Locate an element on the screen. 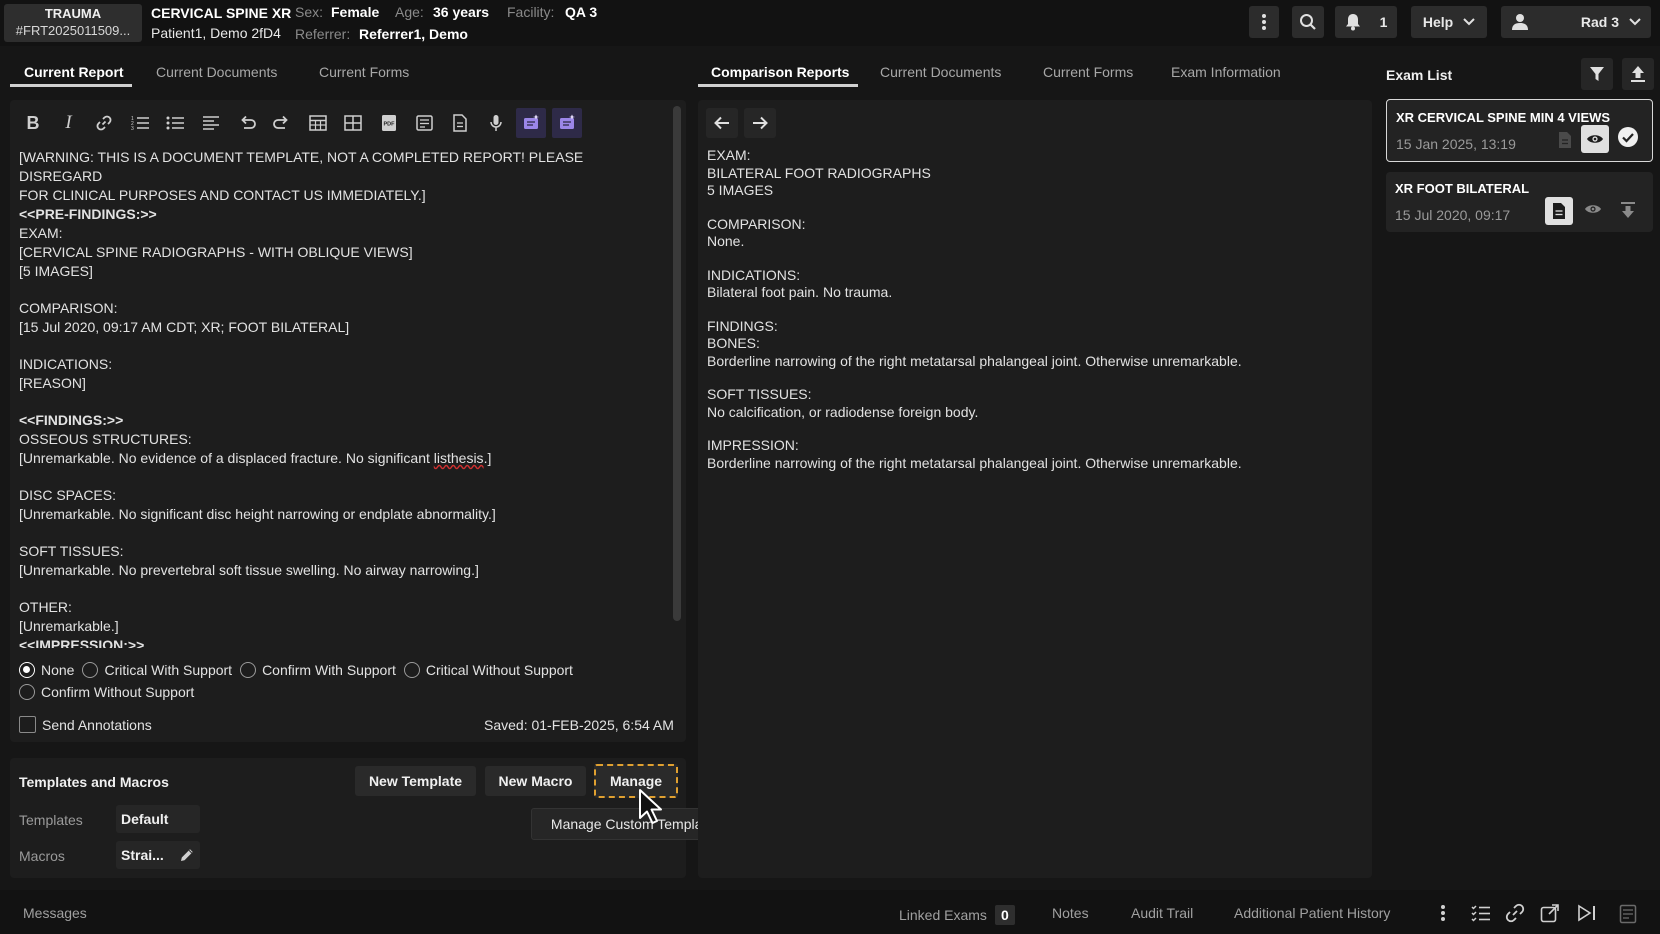 Image resolution: width=1660 pixels, height=934 pixels. referrer-label: Referrer: is located at coordinates (323, 34).